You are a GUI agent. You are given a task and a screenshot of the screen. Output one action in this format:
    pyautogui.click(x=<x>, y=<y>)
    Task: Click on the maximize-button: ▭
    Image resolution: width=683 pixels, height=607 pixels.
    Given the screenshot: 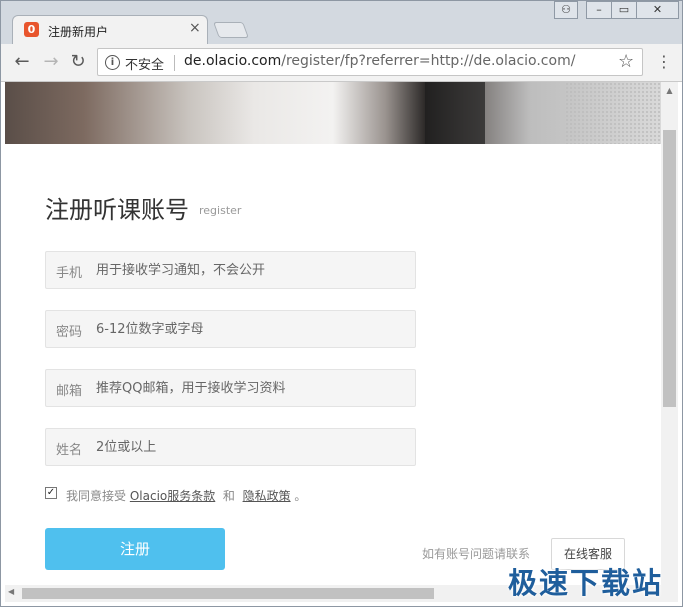 What is the action you would take?
    pyautogui.click(x=624, y=10)
    